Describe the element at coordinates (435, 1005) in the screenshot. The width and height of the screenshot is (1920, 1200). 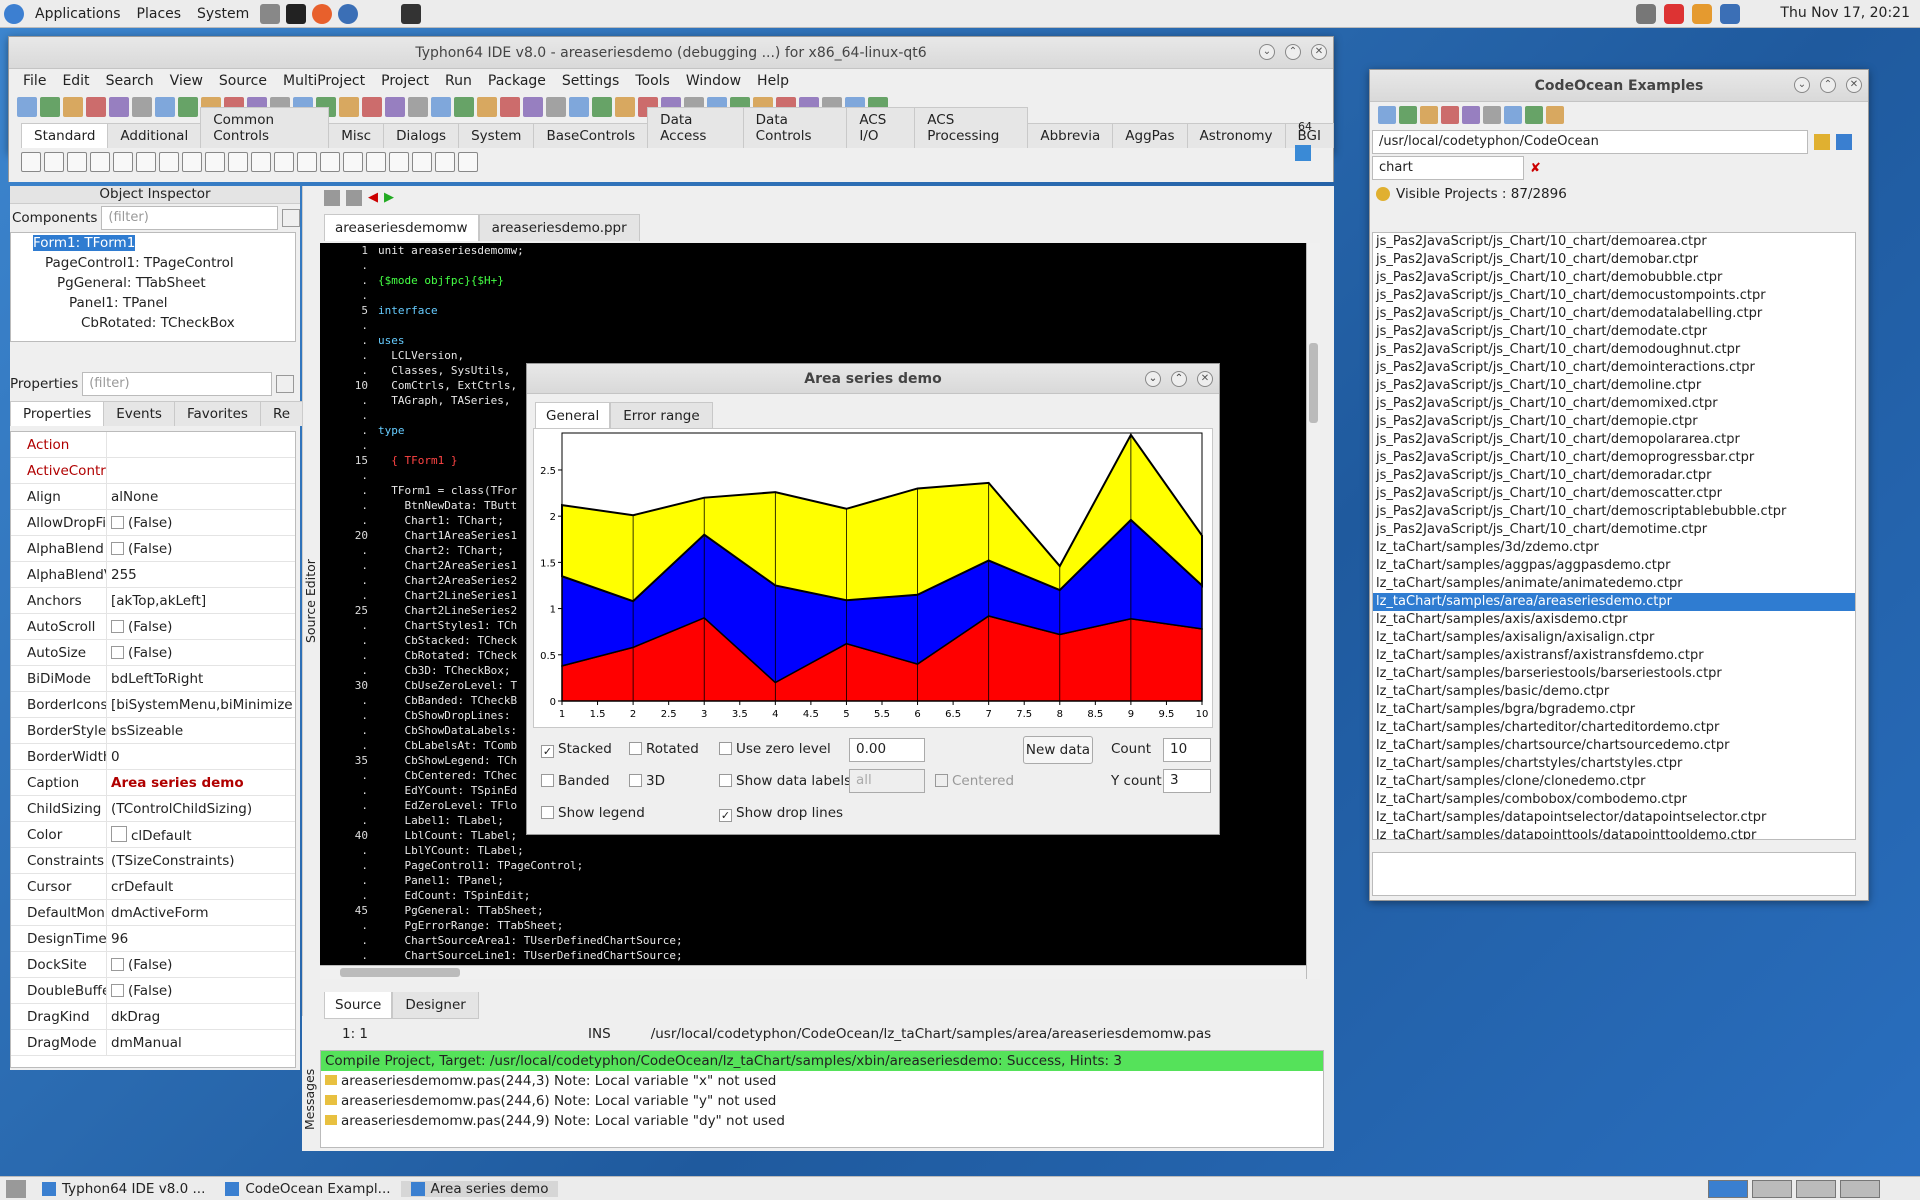
I see `tab-designer: Designer` at that location.